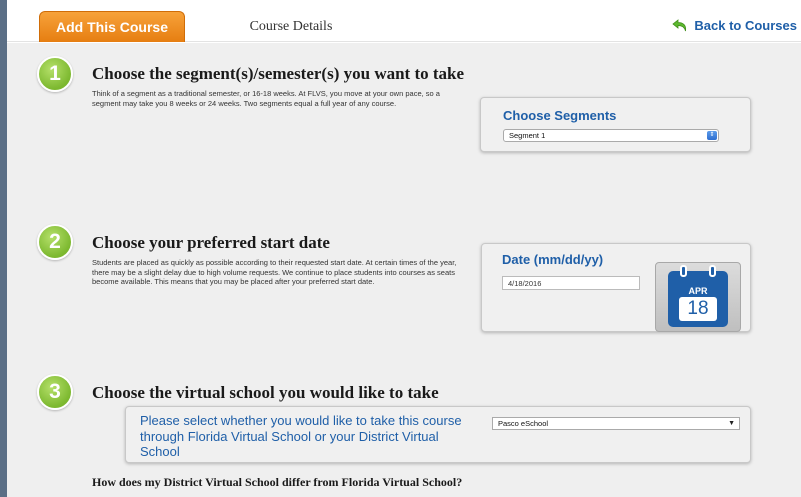  What do you see at coordinates (616, 423) in the screenshot?
I see `school-select: Pasco eSchool ▼` at bounding box center [616, 423].